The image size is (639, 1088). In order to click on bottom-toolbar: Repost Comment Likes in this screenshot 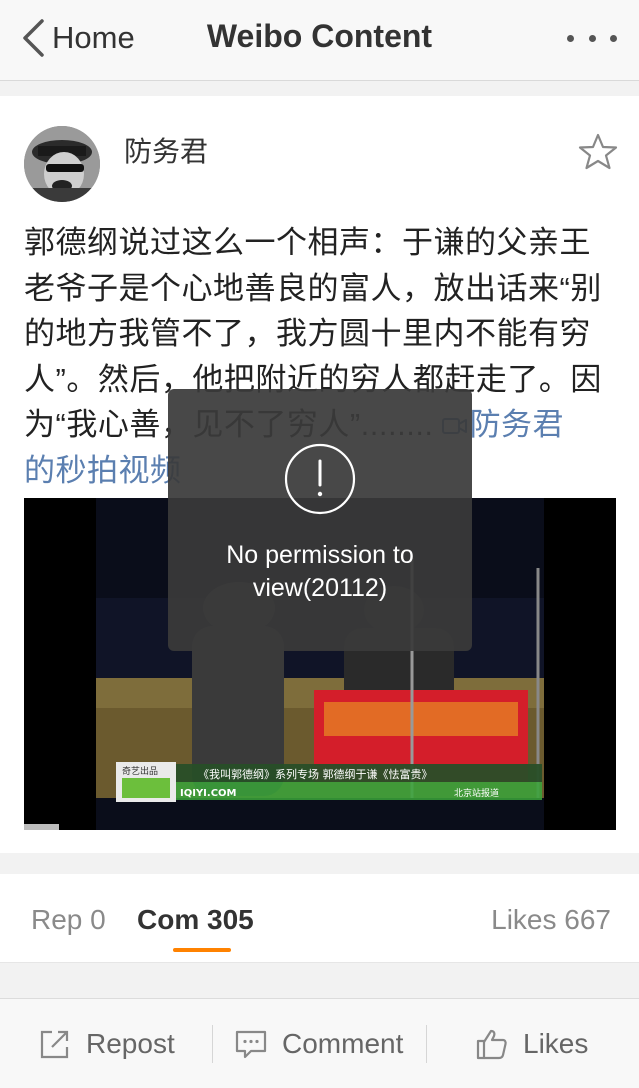, I will do `click(319, 1043)`.